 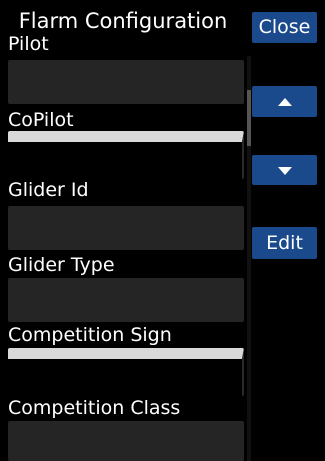 I want to click on close-button: Close, so click(x=284, y=27).